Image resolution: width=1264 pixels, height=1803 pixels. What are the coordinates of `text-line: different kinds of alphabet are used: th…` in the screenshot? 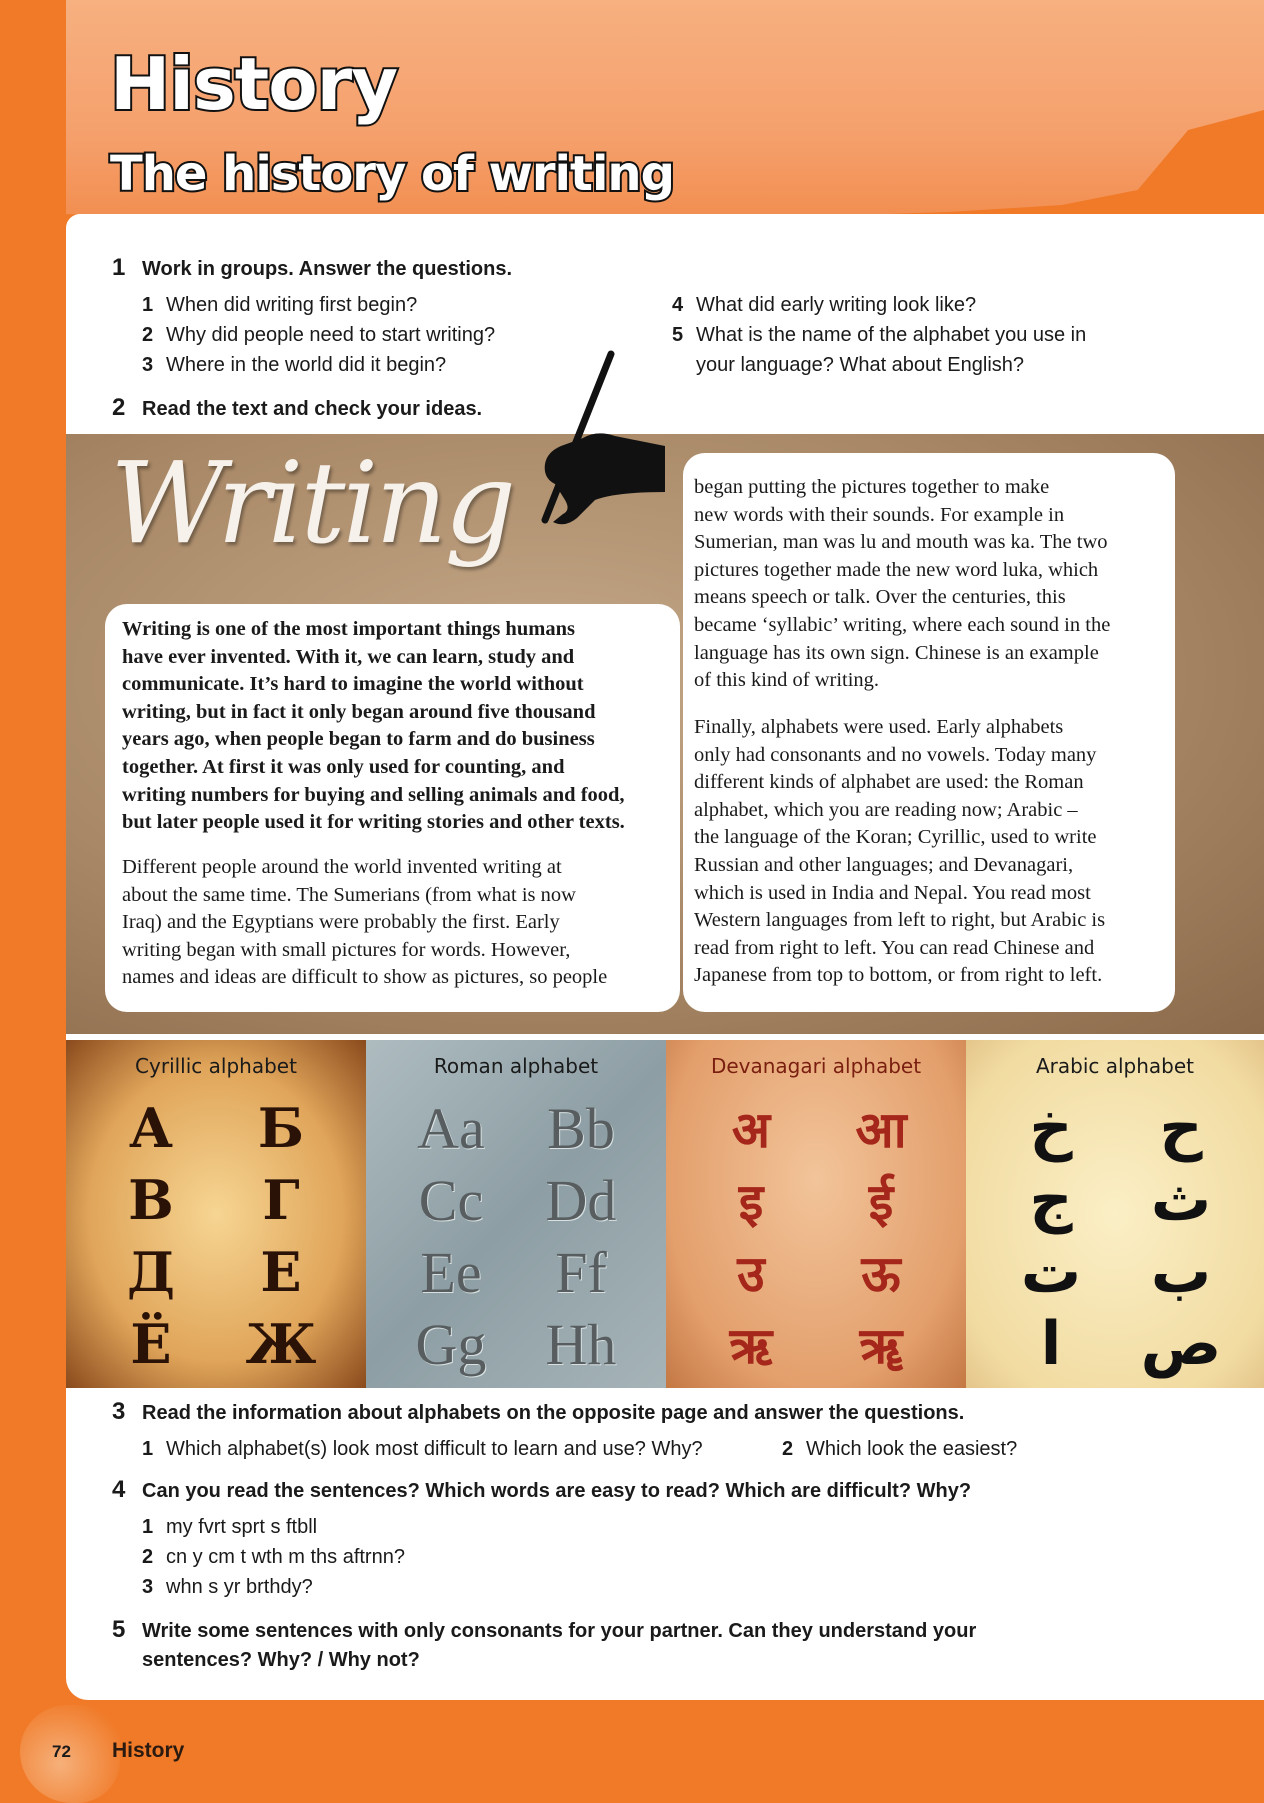 It's located at (889, 782).